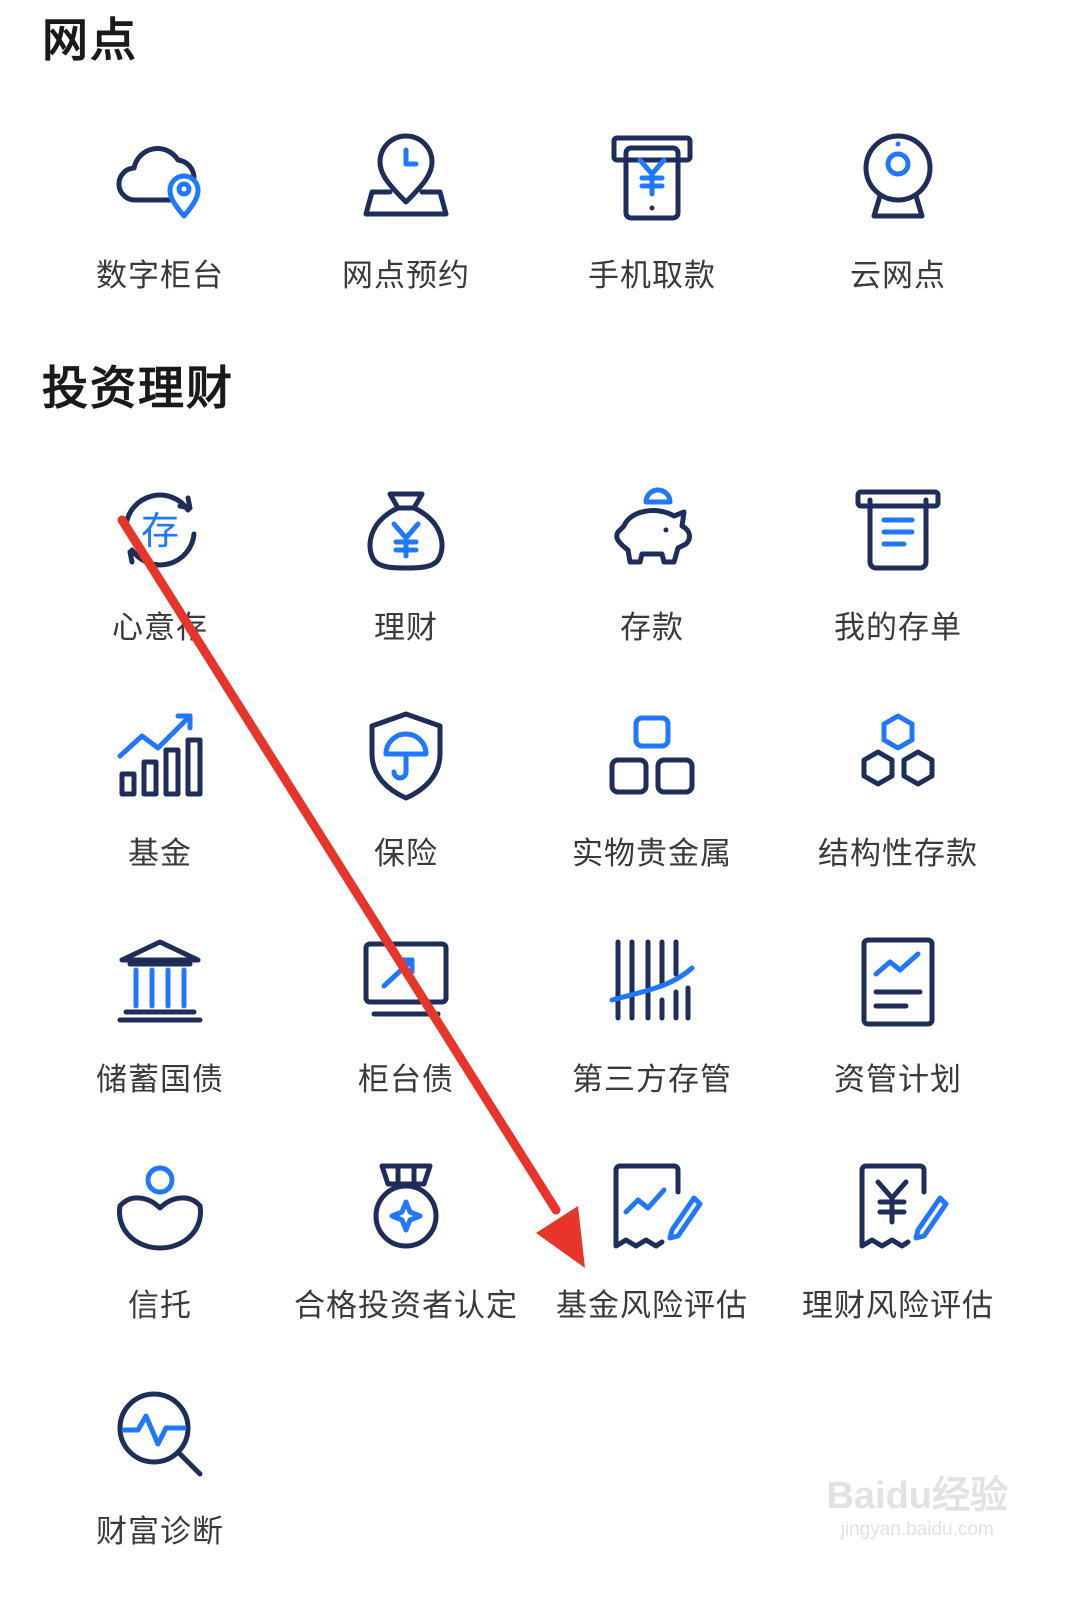 The width and height of the screenshot is (1080, 1608). Describe the element at coordinates (160, 276) in the screenshot. I see `tile-label: 数字柜台` at that location.